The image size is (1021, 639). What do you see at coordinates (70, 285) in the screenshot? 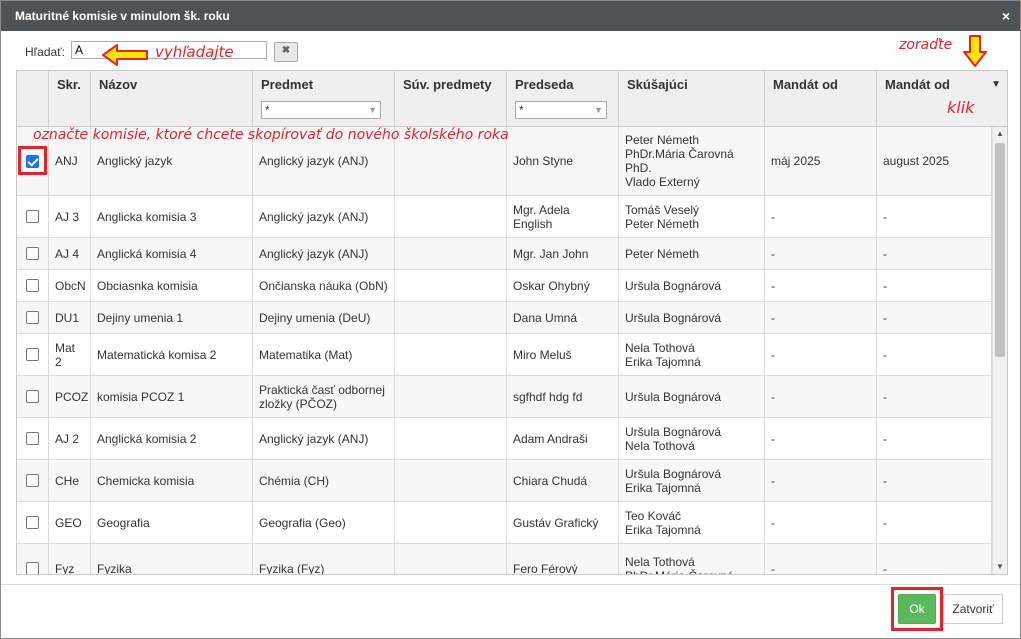
I see `cell-skr: ObcN` at bounding box center [70, 285].